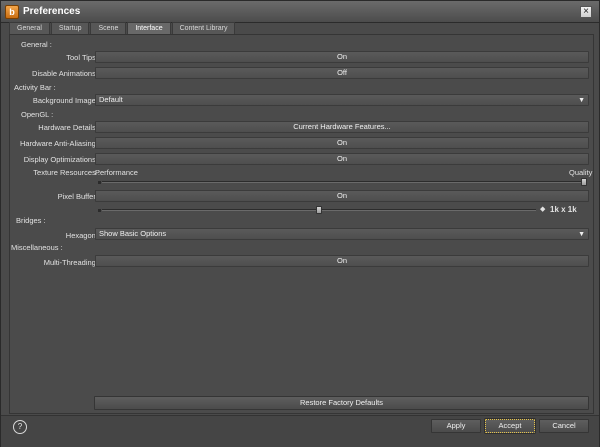 The height and width of the screenshot is (447, 600). What do you see at coordinates (543, 209) in the screenshot?
I see `diamond-icon: ◆` at bounding box center [543, 209].